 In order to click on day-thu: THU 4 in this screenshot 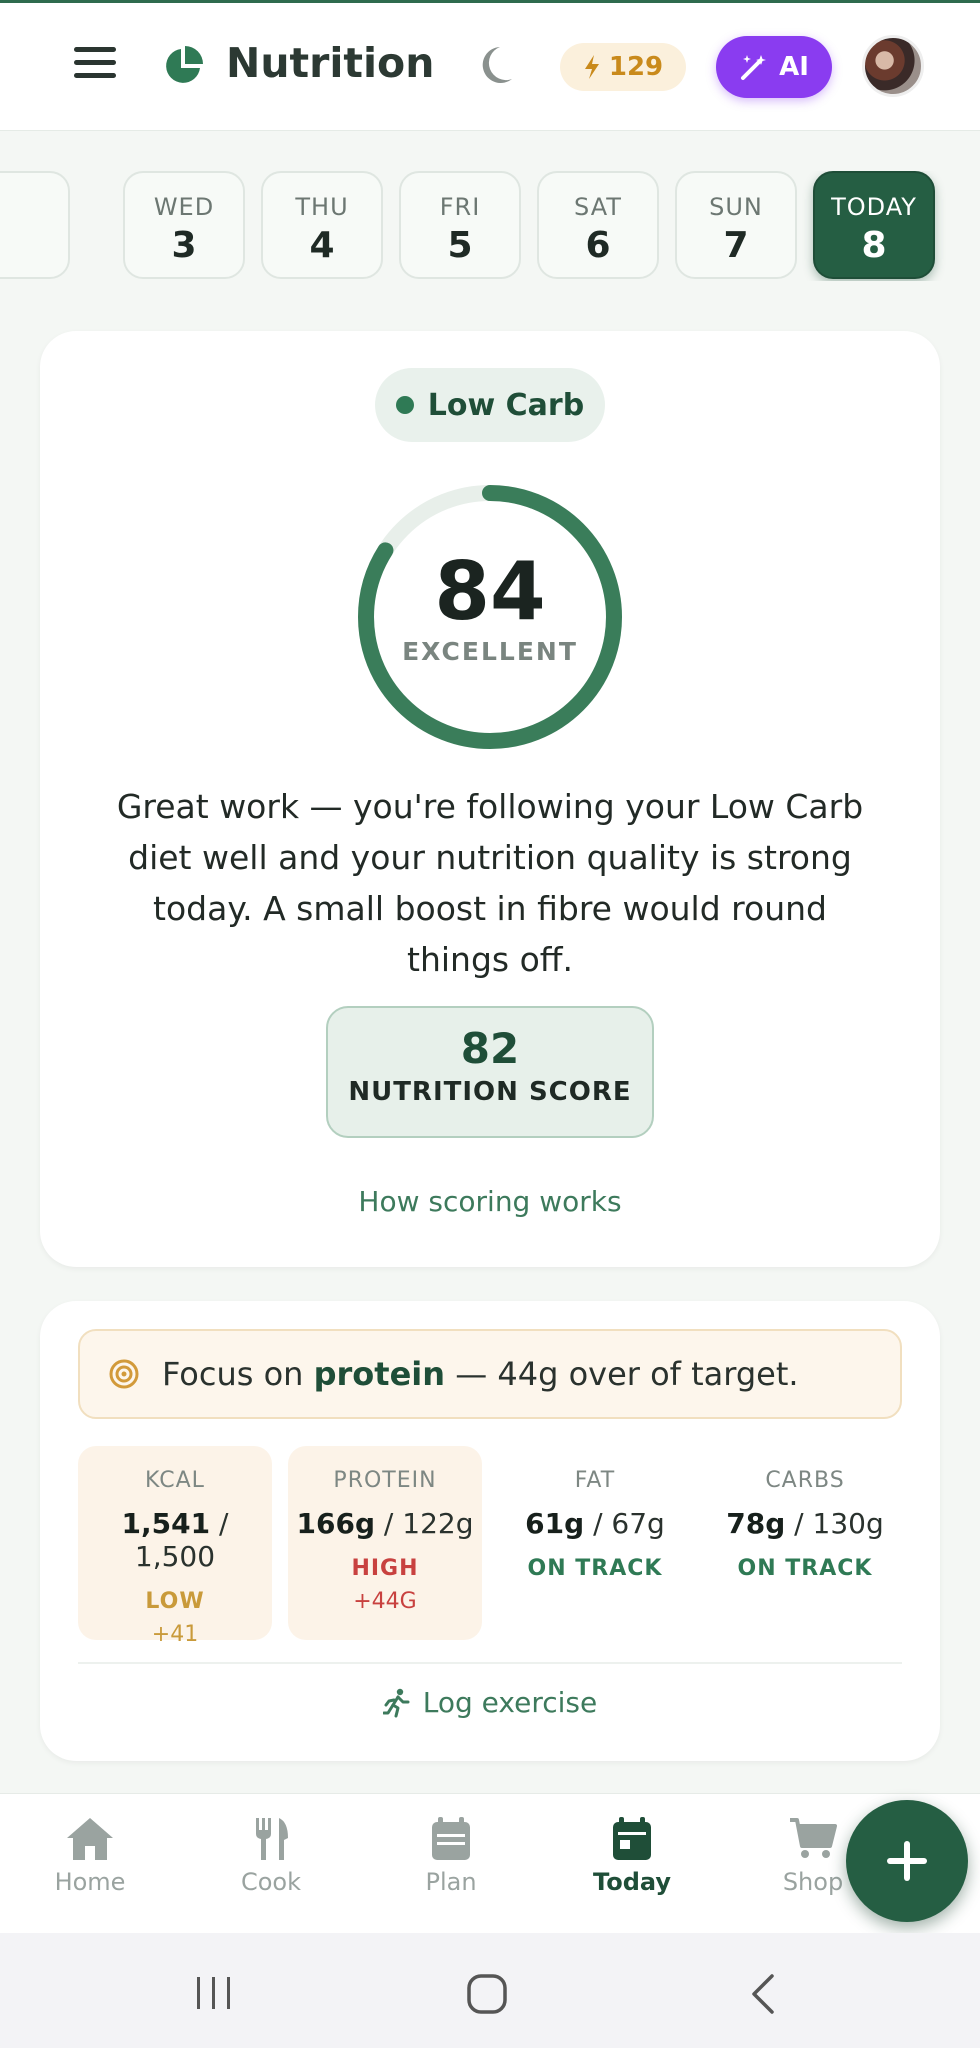, I will do `click(322, 225)`.